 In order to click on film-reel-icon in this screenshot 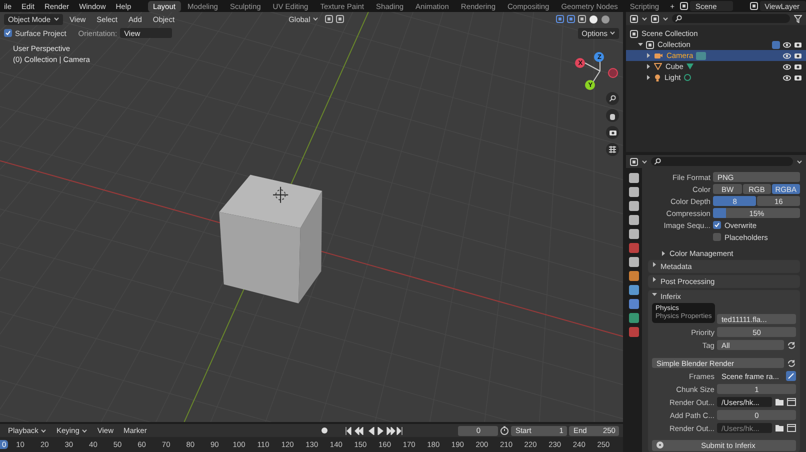, I will do `click(660, 445)`.